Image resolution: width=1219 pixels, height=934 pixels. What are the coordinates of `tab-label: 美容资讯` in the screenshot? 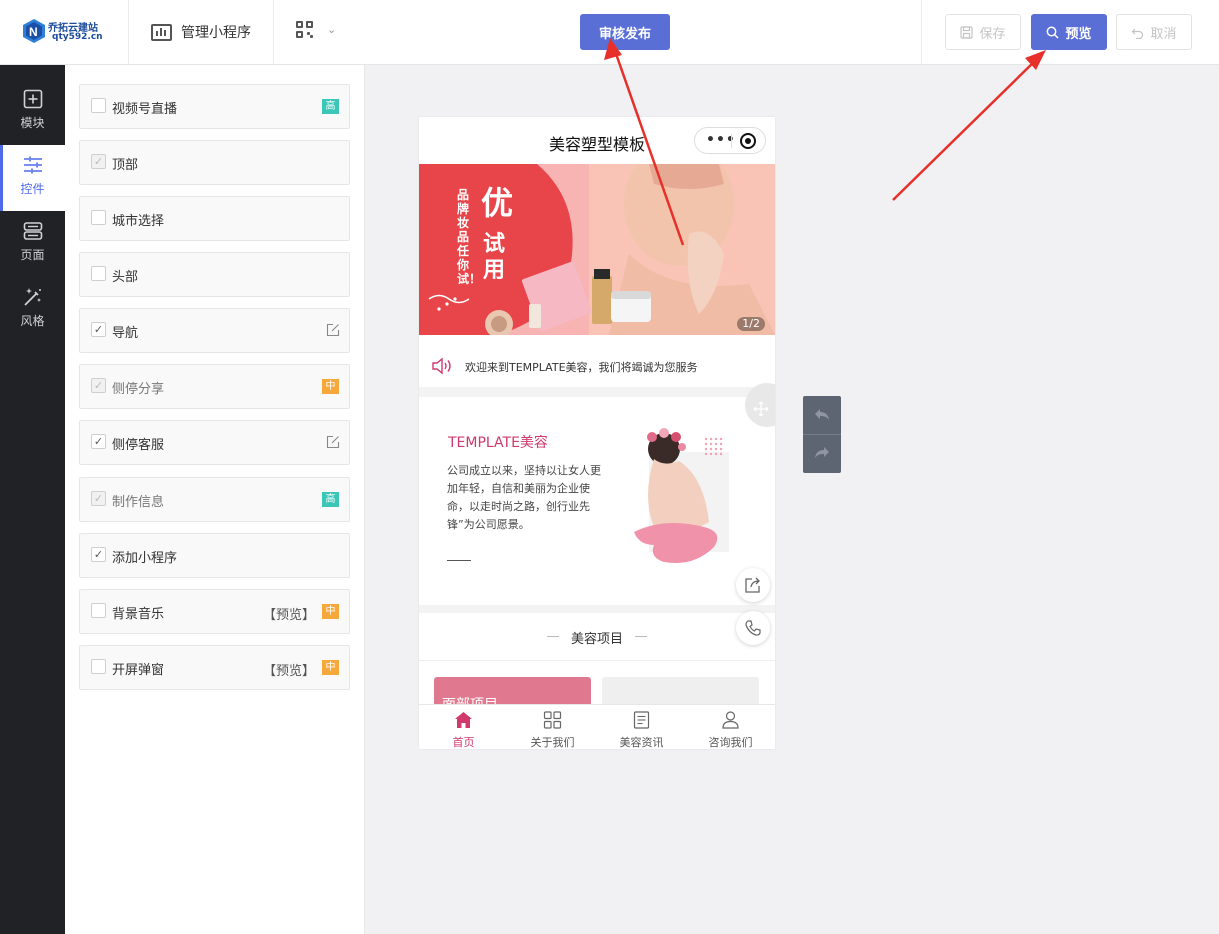 It's located at (641, 742).